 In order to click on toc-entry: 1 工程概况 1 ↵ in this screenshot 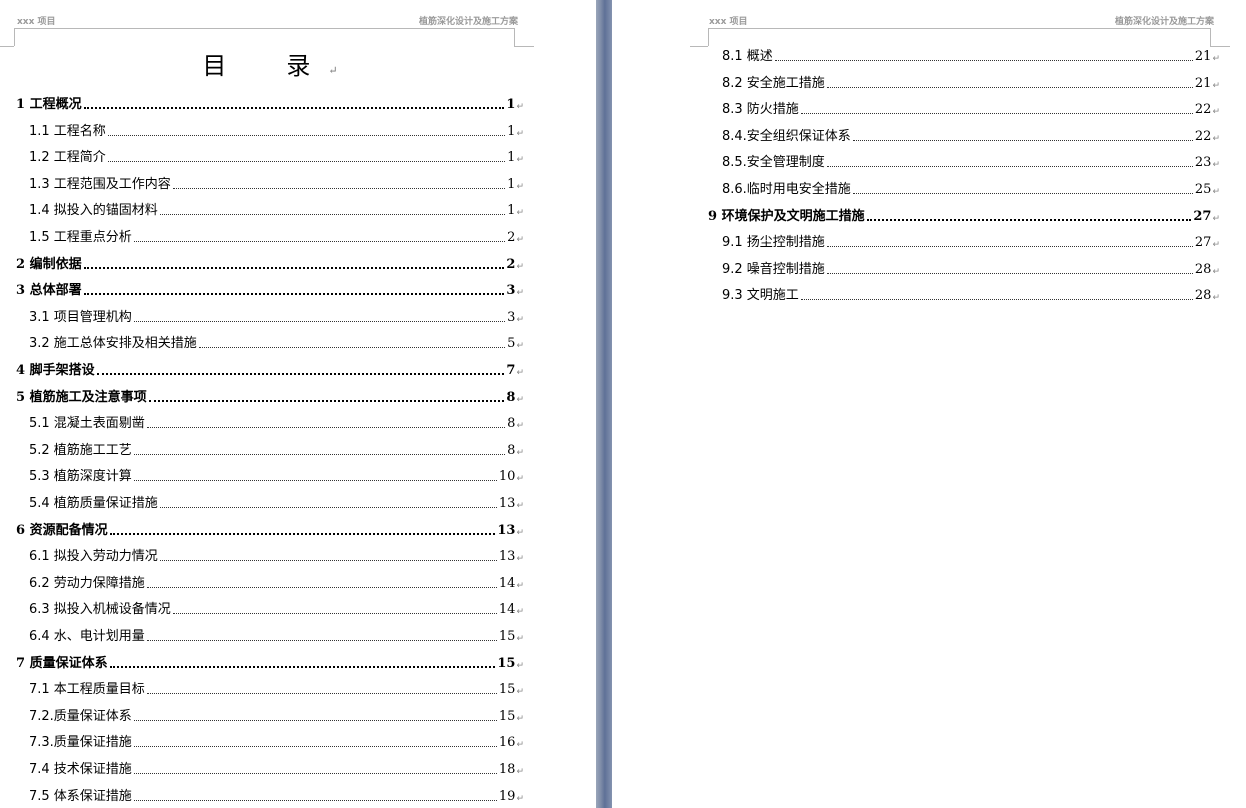, I will do `click(270, 103)`.